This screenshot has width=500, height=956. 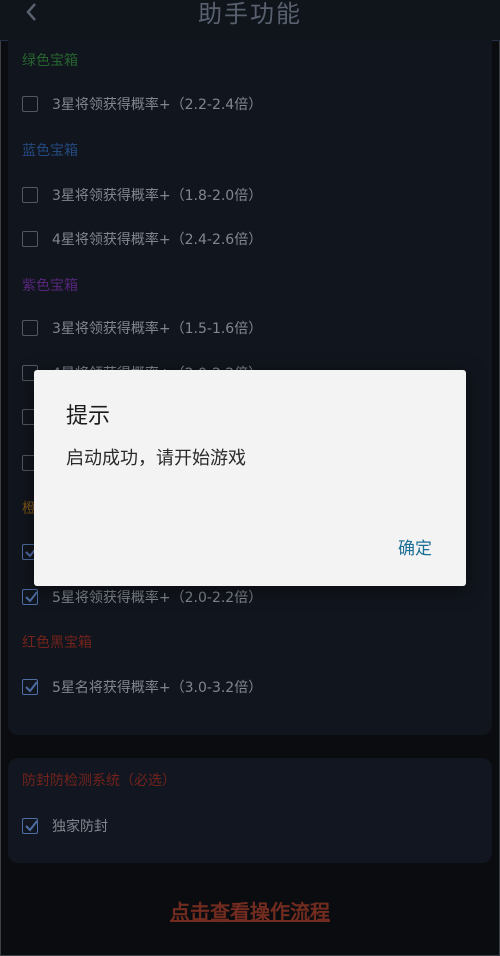 I want to click on dialog-title: 提示, so click(x=88, y=416).